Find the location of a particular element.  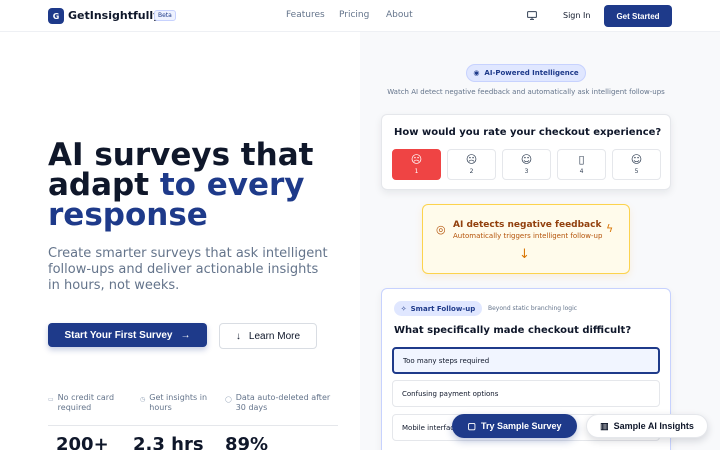

stat-percent: 89% is located at coordinates (247, 442).